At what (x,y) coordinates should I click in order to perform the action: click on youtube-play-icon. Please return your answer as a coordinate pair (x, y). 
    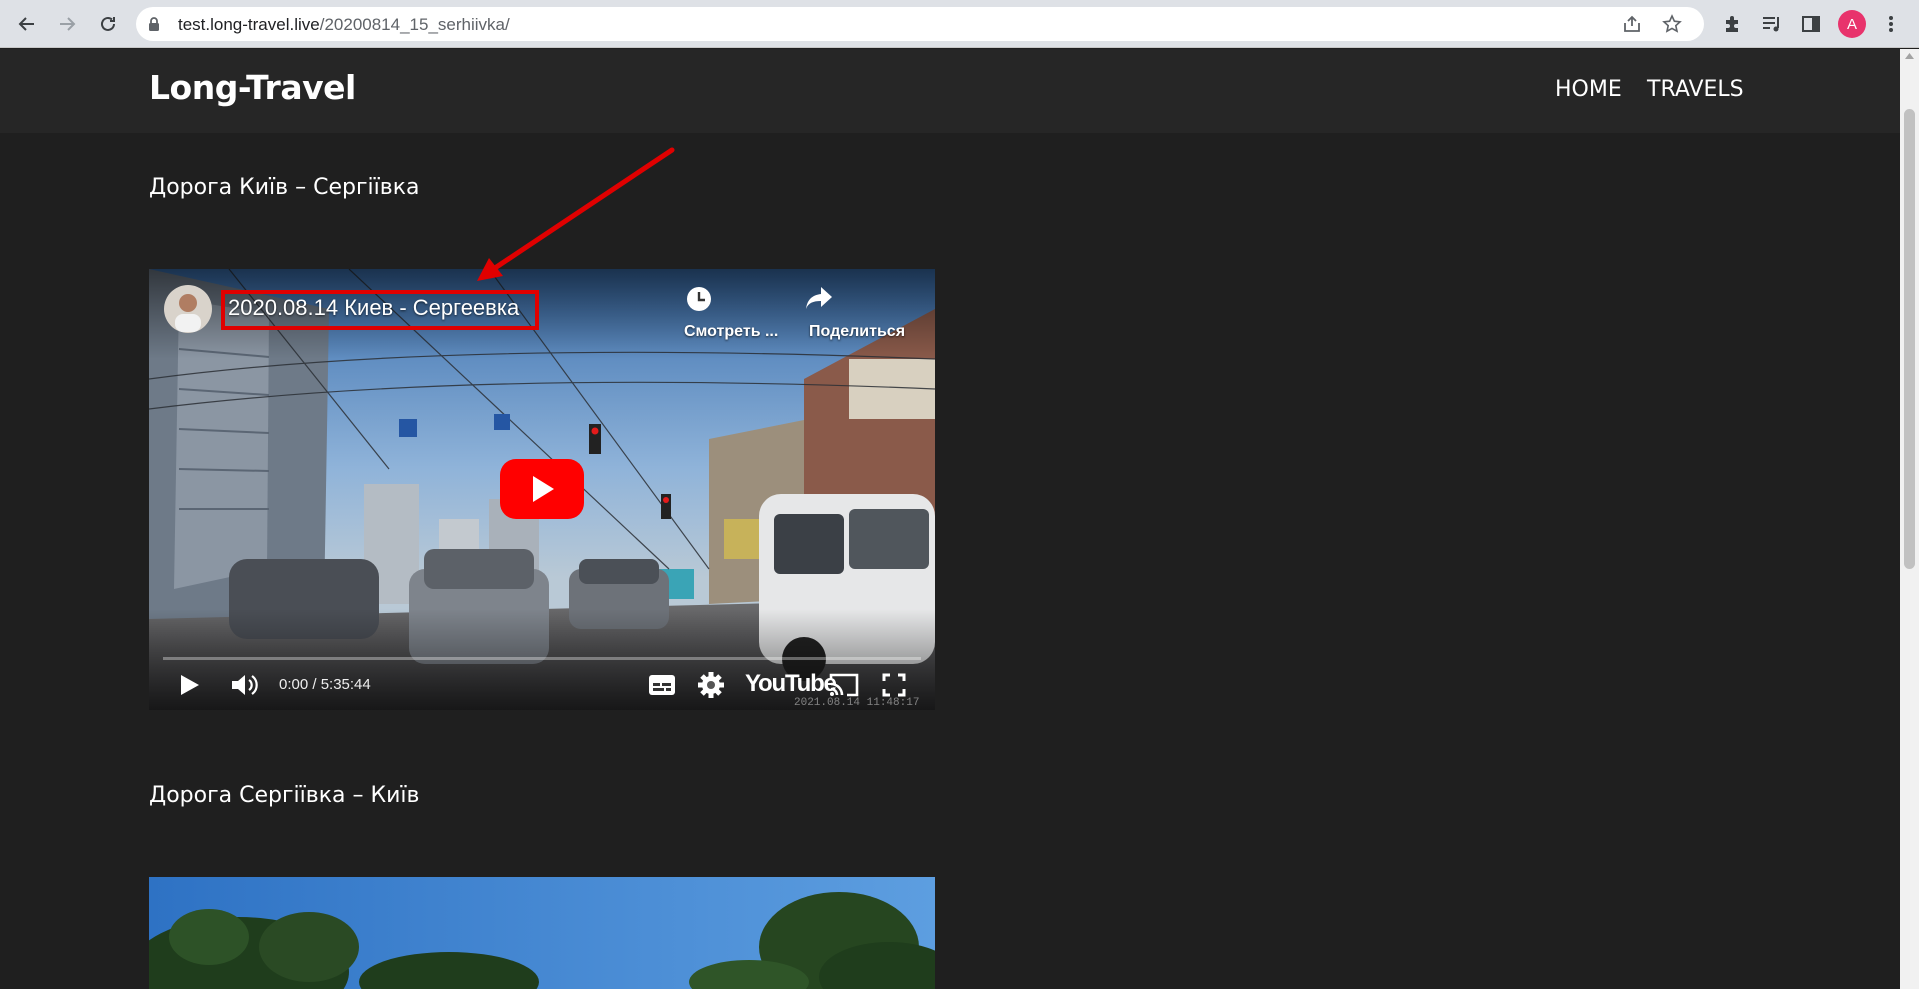
    Looking at the image, I should click on (542, 489).